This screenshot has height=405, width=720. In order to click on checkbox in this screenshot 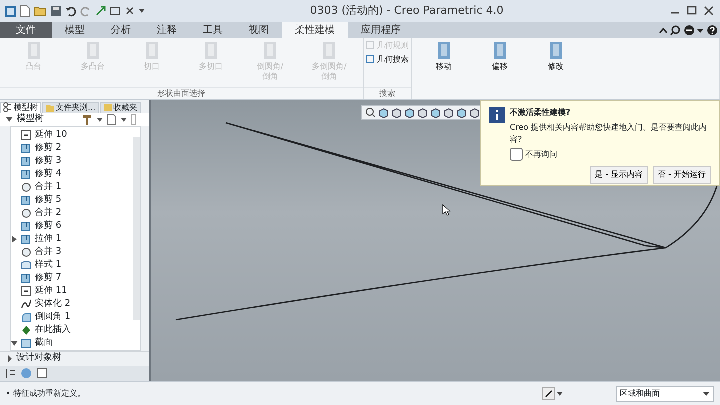, I will do `click(516, 154)`.